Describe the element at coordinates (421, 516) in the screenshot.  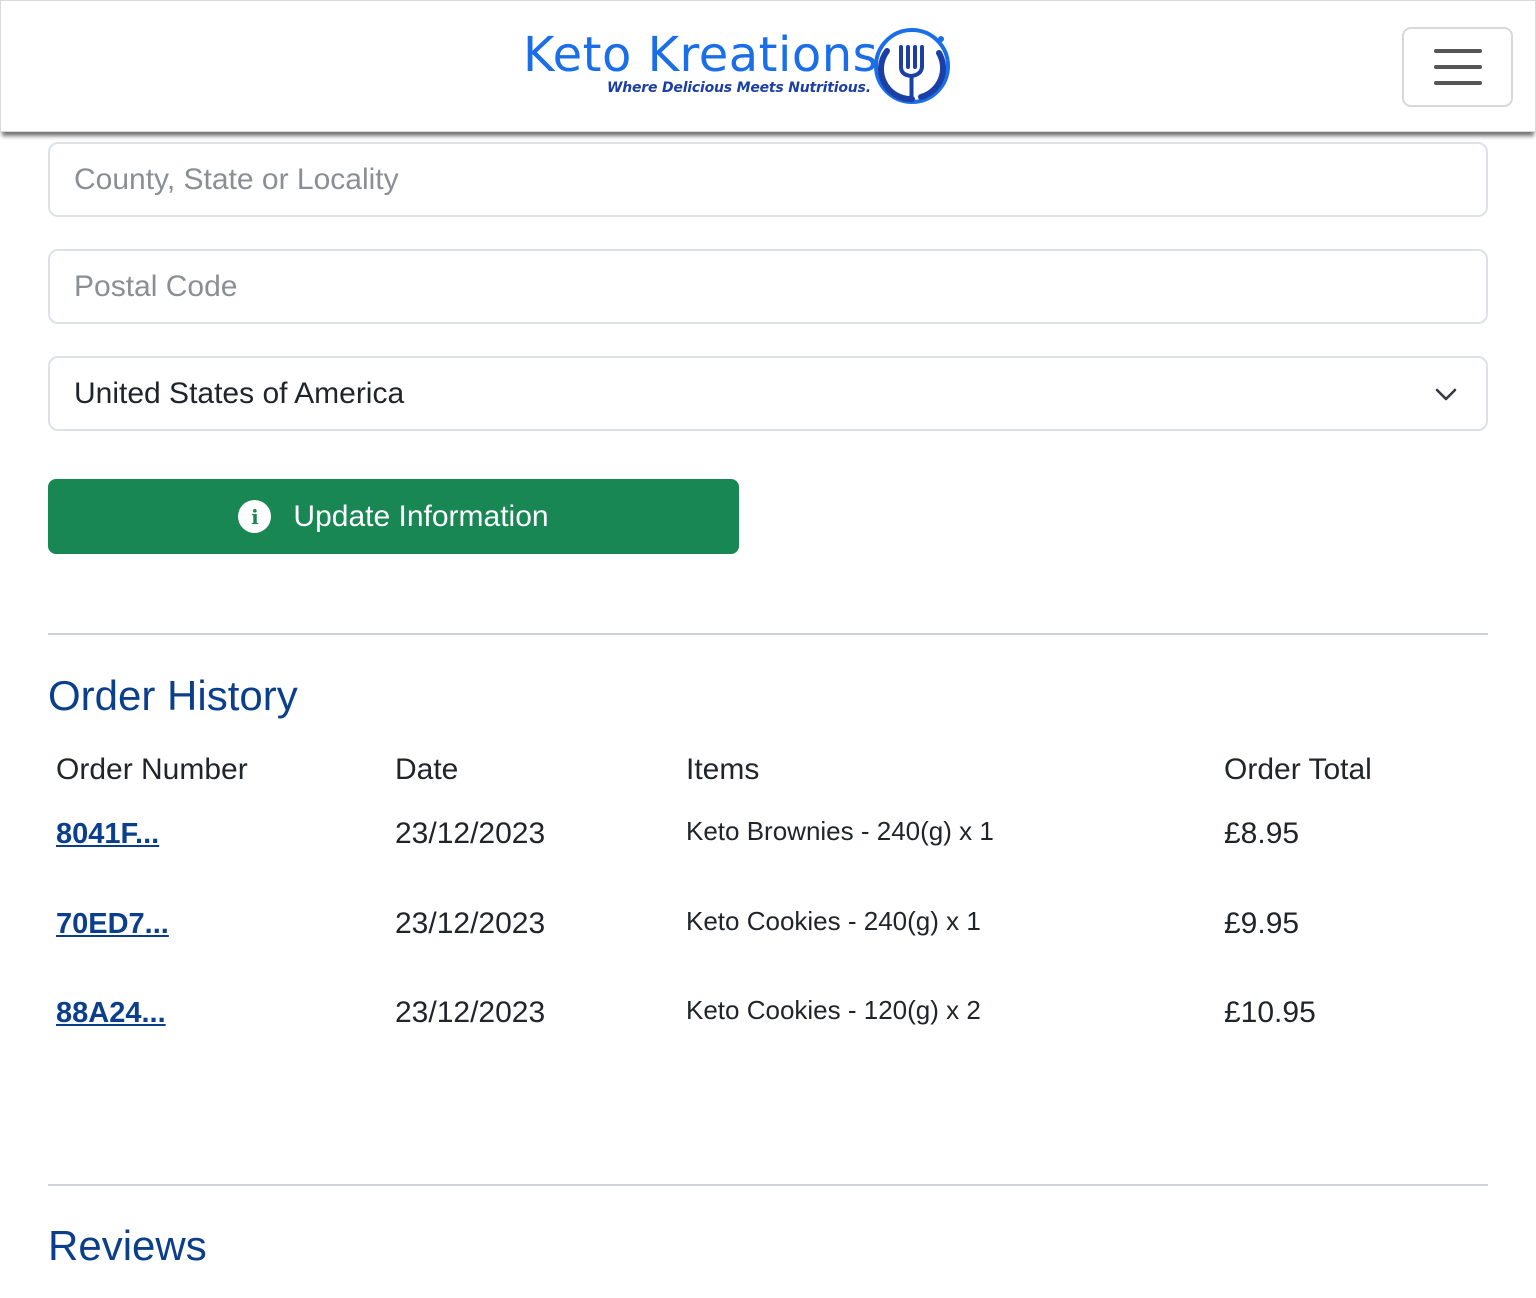
I see `update-button-label: Update Information` at that location.